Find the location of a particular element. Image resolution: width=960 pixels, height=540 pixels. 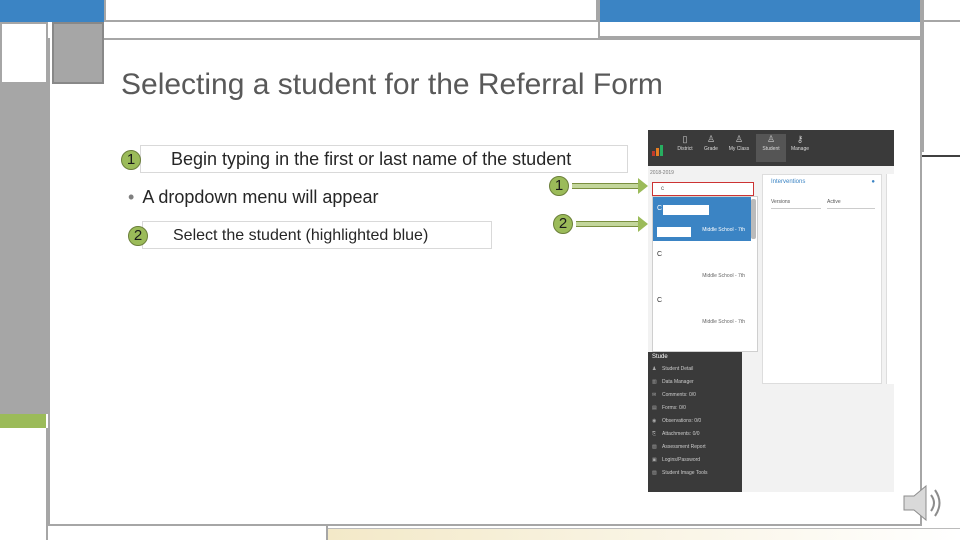

sidebar-item-student-detail: ♟ Student Detail is located at coordinates (672, 369).